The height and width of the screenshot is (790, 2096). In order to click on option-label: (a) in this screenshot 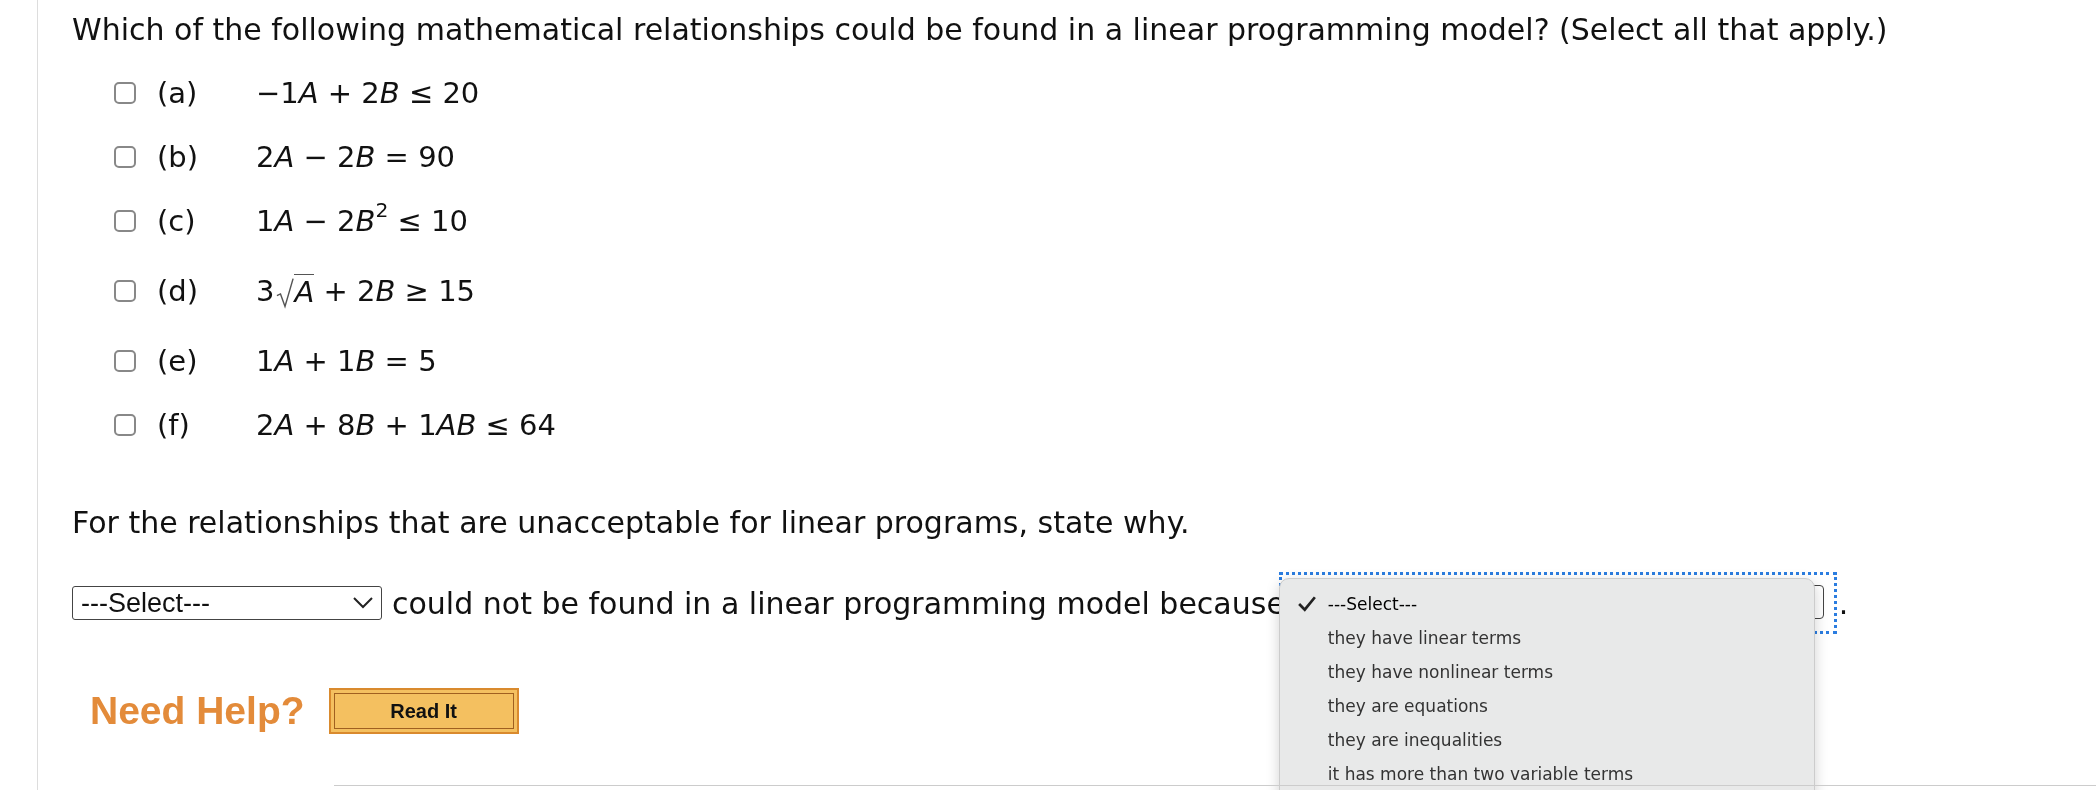, I will do `click(178, 93)`.